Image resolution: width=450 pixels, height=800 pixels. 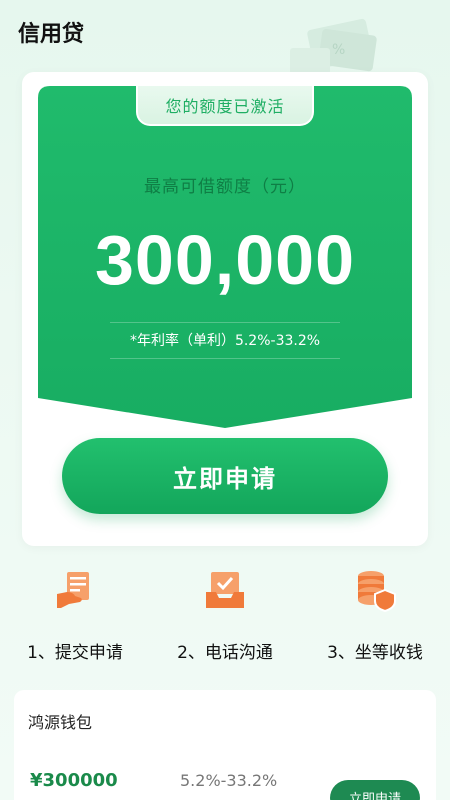 I want to click on step-label: 3、坐等收钱, so click(x=375, y=653).